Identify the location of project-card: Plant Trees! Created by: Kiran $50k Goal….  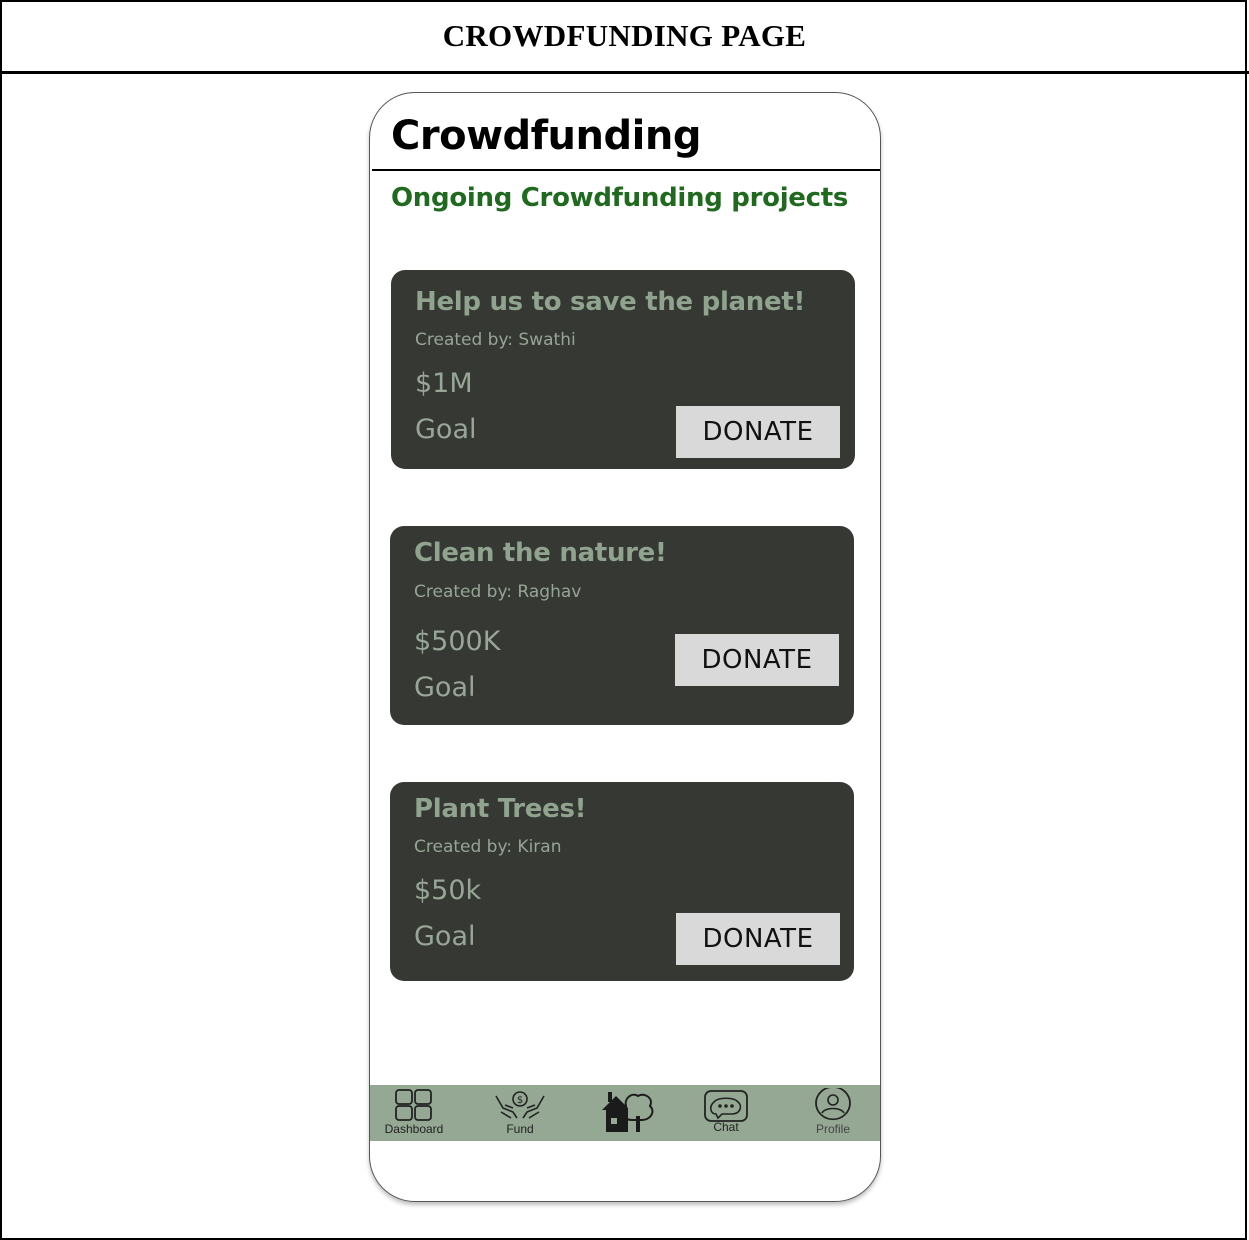
(622, 881).